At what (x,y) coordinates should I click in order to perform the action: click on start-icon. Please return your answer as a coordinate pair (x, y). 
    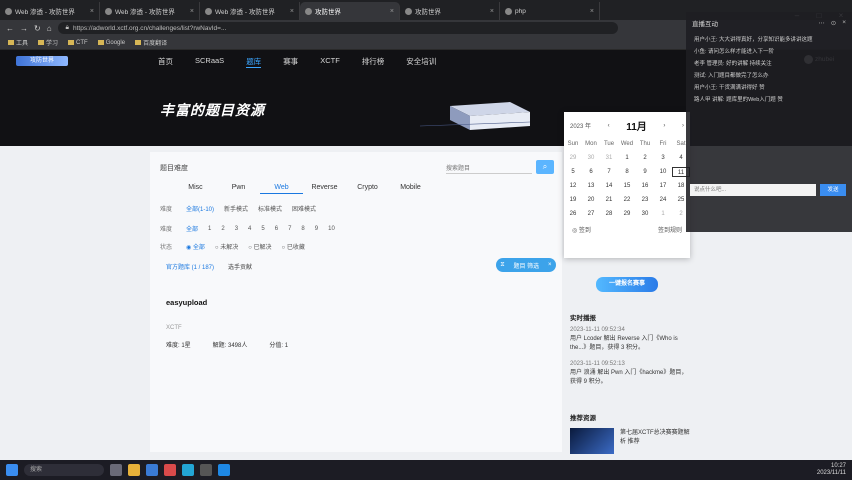
    Looking at the image, I should click on (12, 470).